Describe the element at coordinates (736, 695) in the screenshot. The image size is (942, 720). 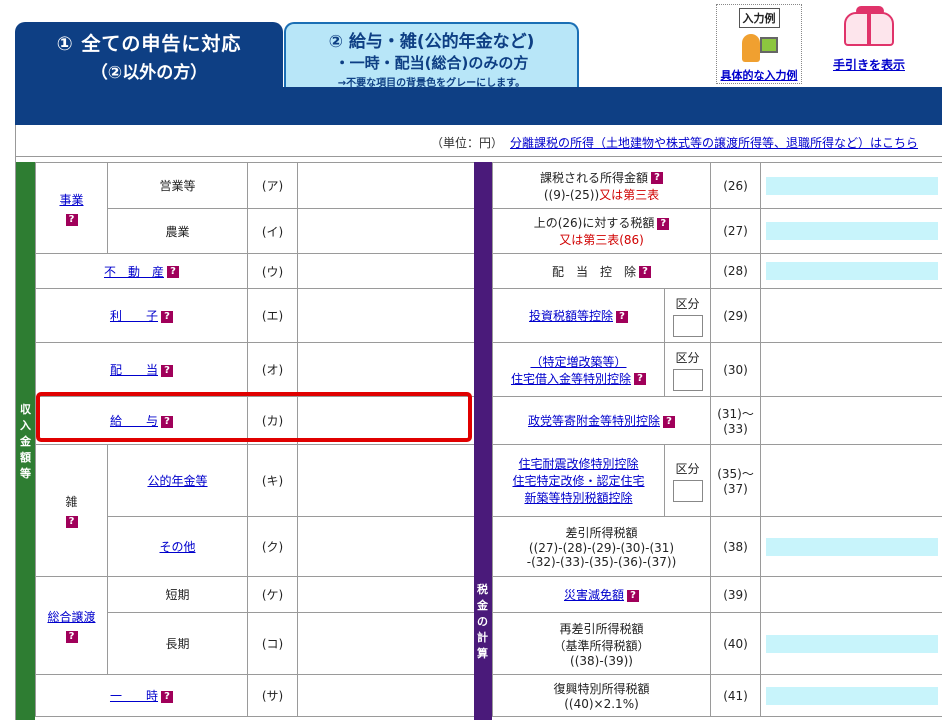
I see `code-41: (41)` at that location.